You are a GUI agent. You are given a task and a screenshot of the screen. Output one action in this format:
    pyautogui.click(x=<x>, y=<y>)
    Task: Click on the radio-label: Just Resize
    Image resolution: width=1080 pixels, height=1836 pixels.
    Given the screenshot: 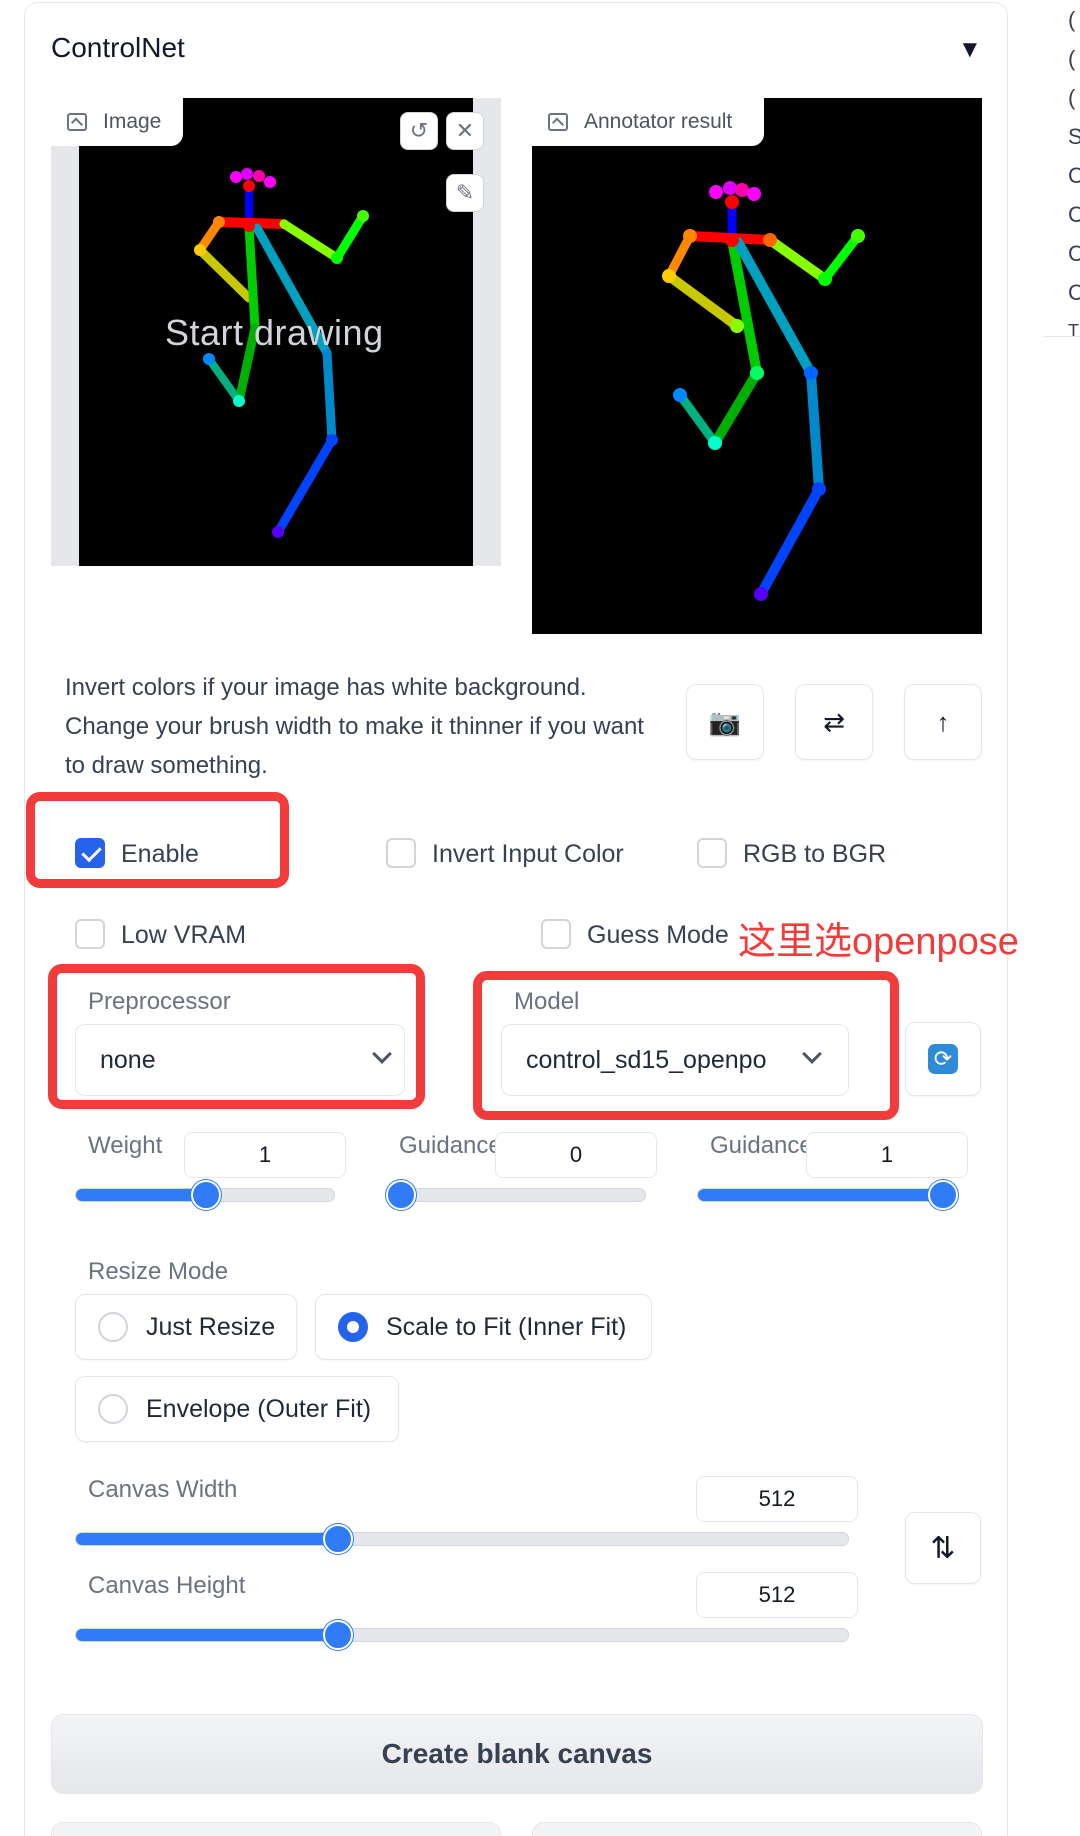 What is the action you would take?
    pyautogui.click(x=211, y=1326)
    